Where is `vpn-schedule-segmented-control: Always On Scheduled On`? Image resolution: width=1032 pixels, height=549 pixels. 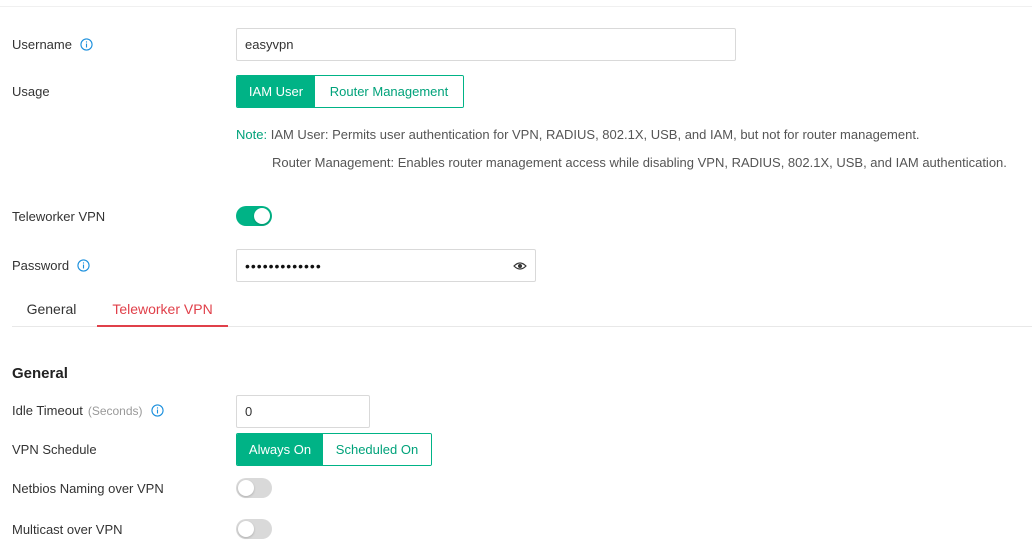
vpn-schedule-segmented-control: Always On Scheduled On is located at coordinates (334, 449).